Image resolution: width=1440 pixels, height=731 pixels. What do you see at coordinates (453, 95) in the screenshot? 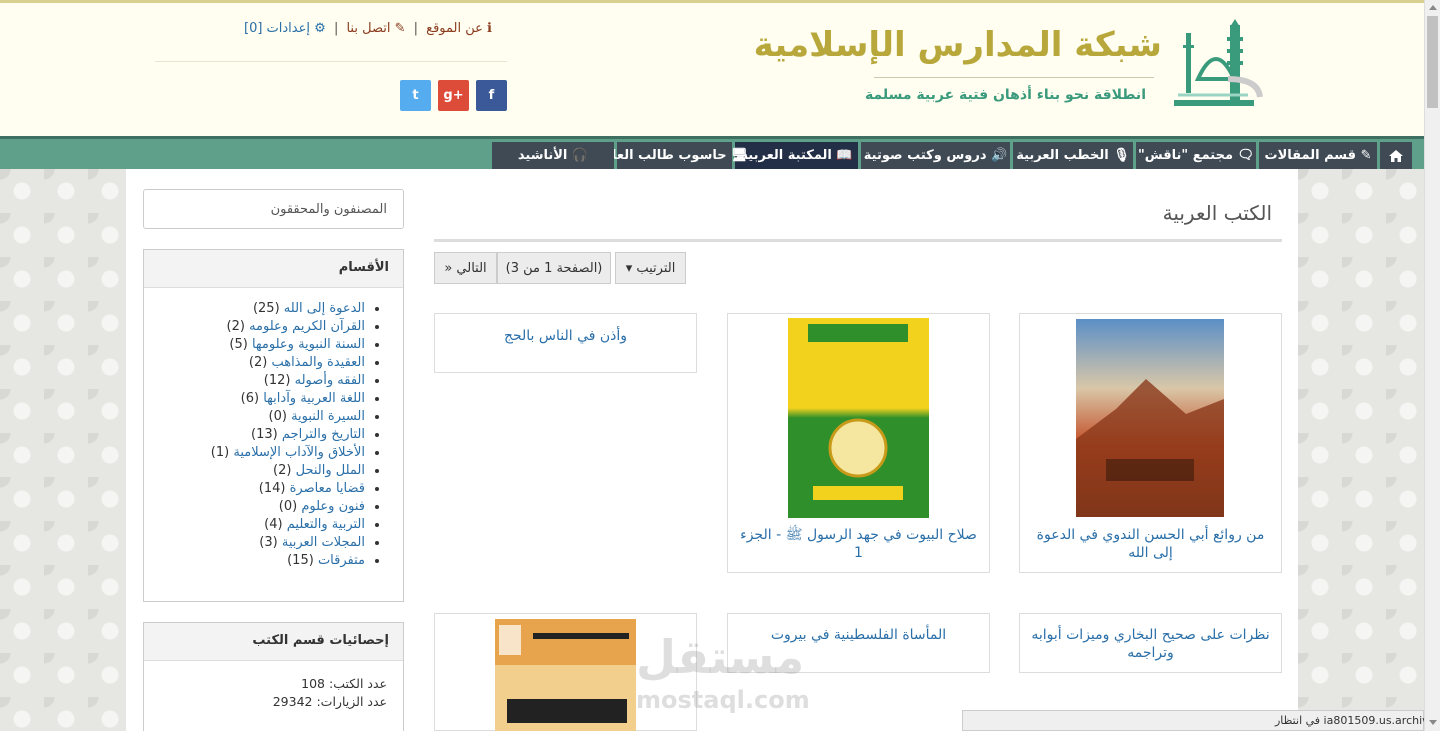
I see `googleplus-icon: g+` at bounding box center [453, 95].